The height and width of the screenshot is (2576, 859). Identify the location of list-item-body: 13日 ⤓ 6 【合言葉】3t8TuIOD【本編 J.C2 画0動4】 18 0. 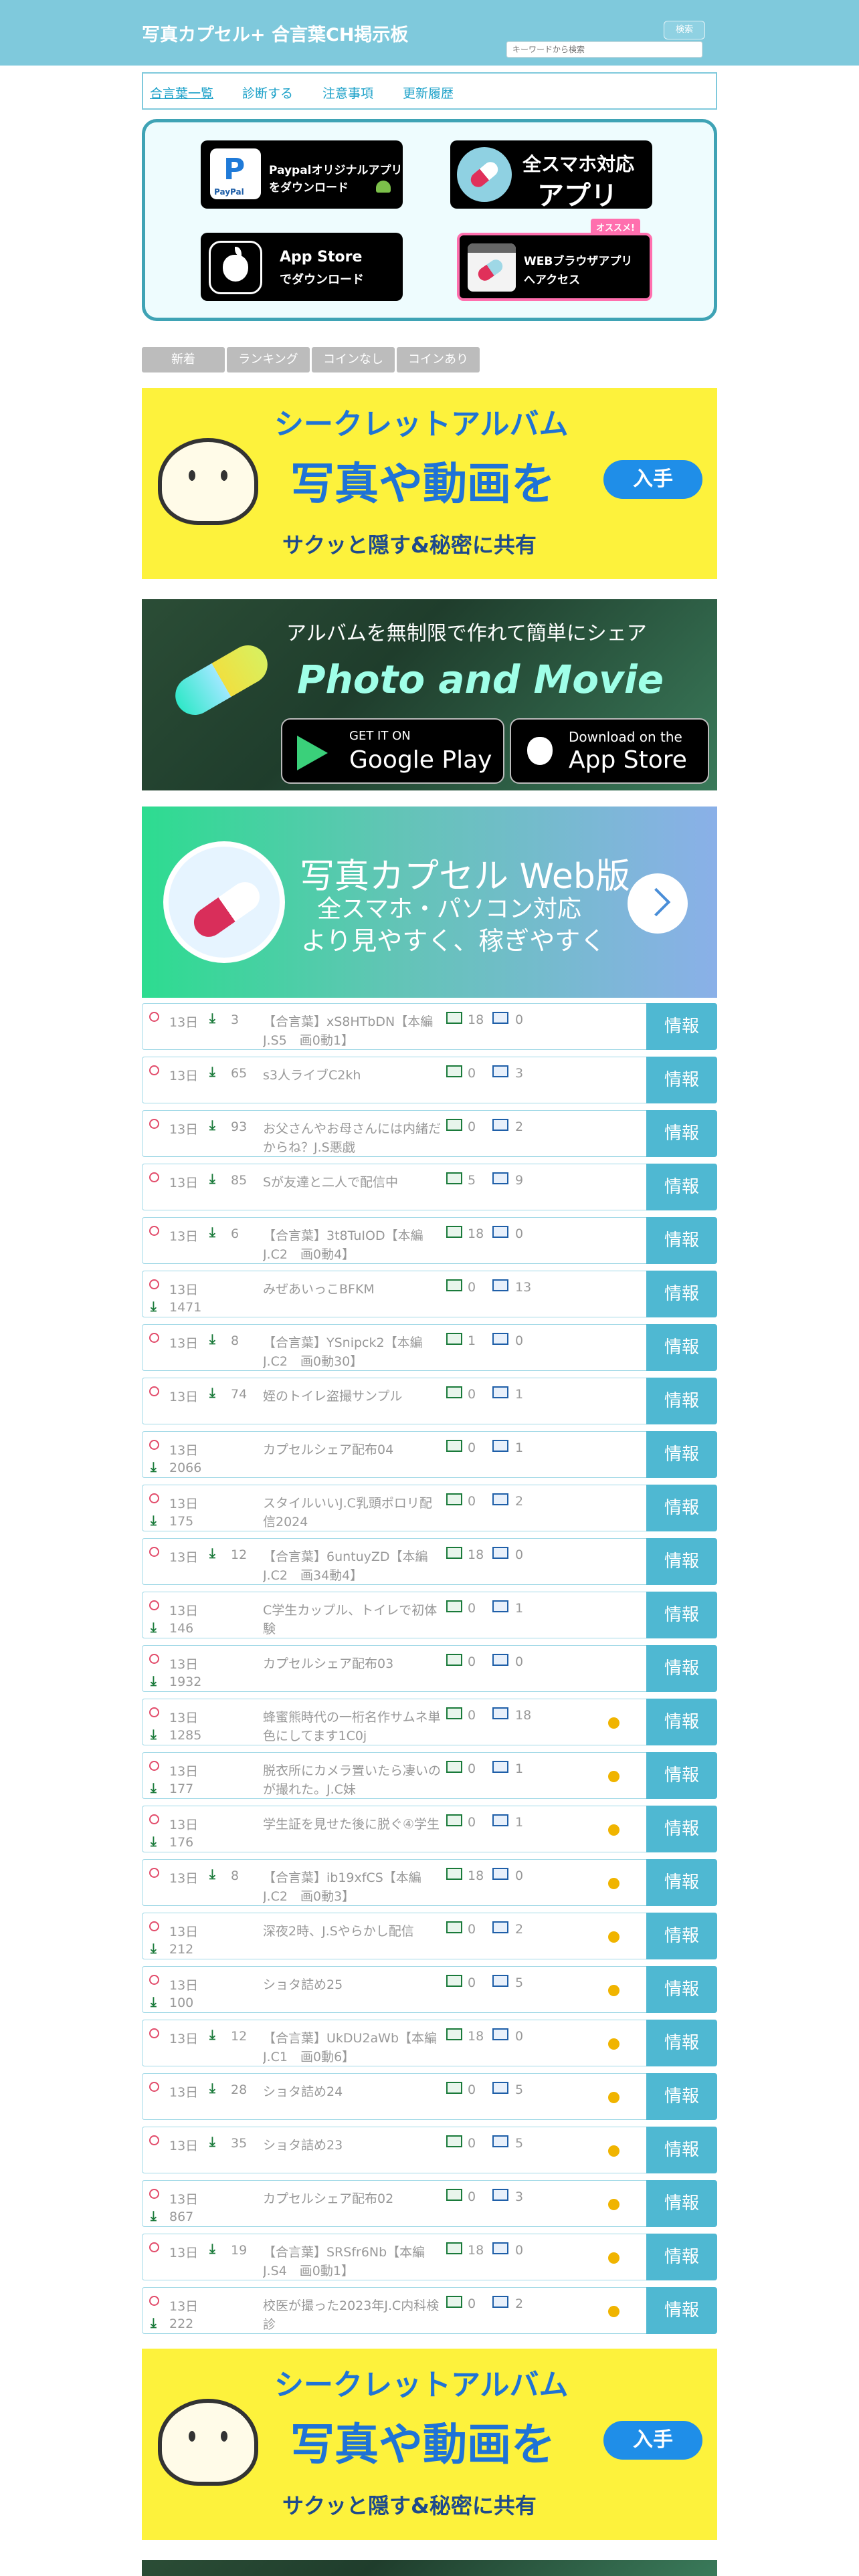
(395, 1240).